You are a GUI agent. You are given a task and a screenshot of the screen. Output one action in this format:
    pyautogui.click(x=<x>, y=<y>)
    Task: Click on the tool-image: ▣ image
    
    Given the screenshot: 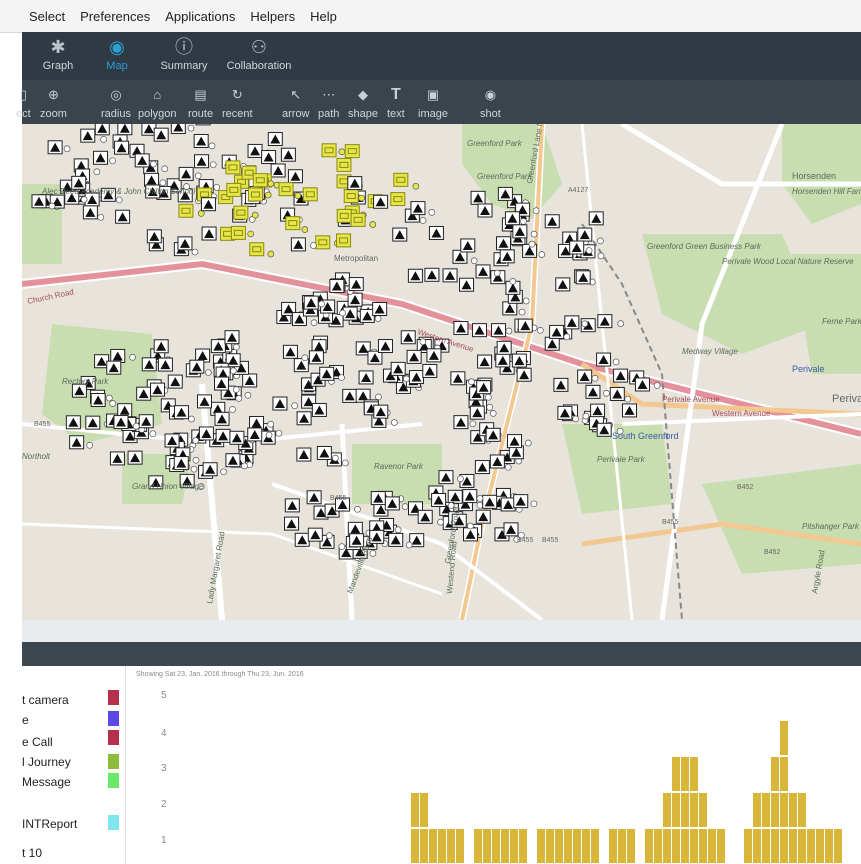 What is the action you would take?
    pyautogui.click(x=433, y=103)
    